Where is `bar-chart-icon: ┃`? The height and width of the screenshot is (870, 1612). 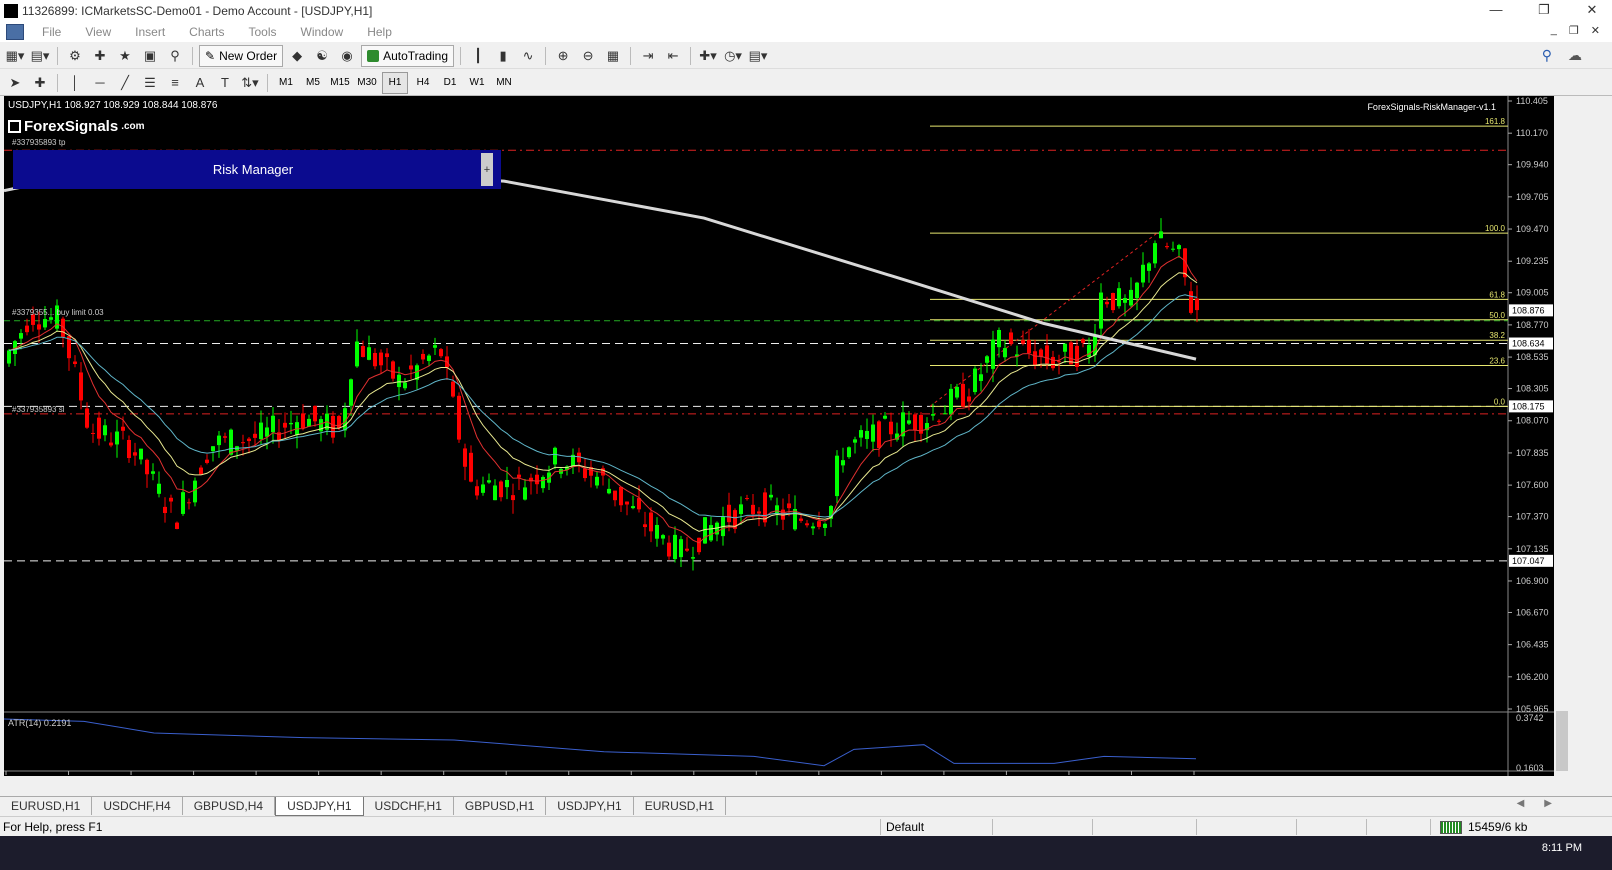
bar-chart-icon: ┃ is located at coordinates (478, 56).